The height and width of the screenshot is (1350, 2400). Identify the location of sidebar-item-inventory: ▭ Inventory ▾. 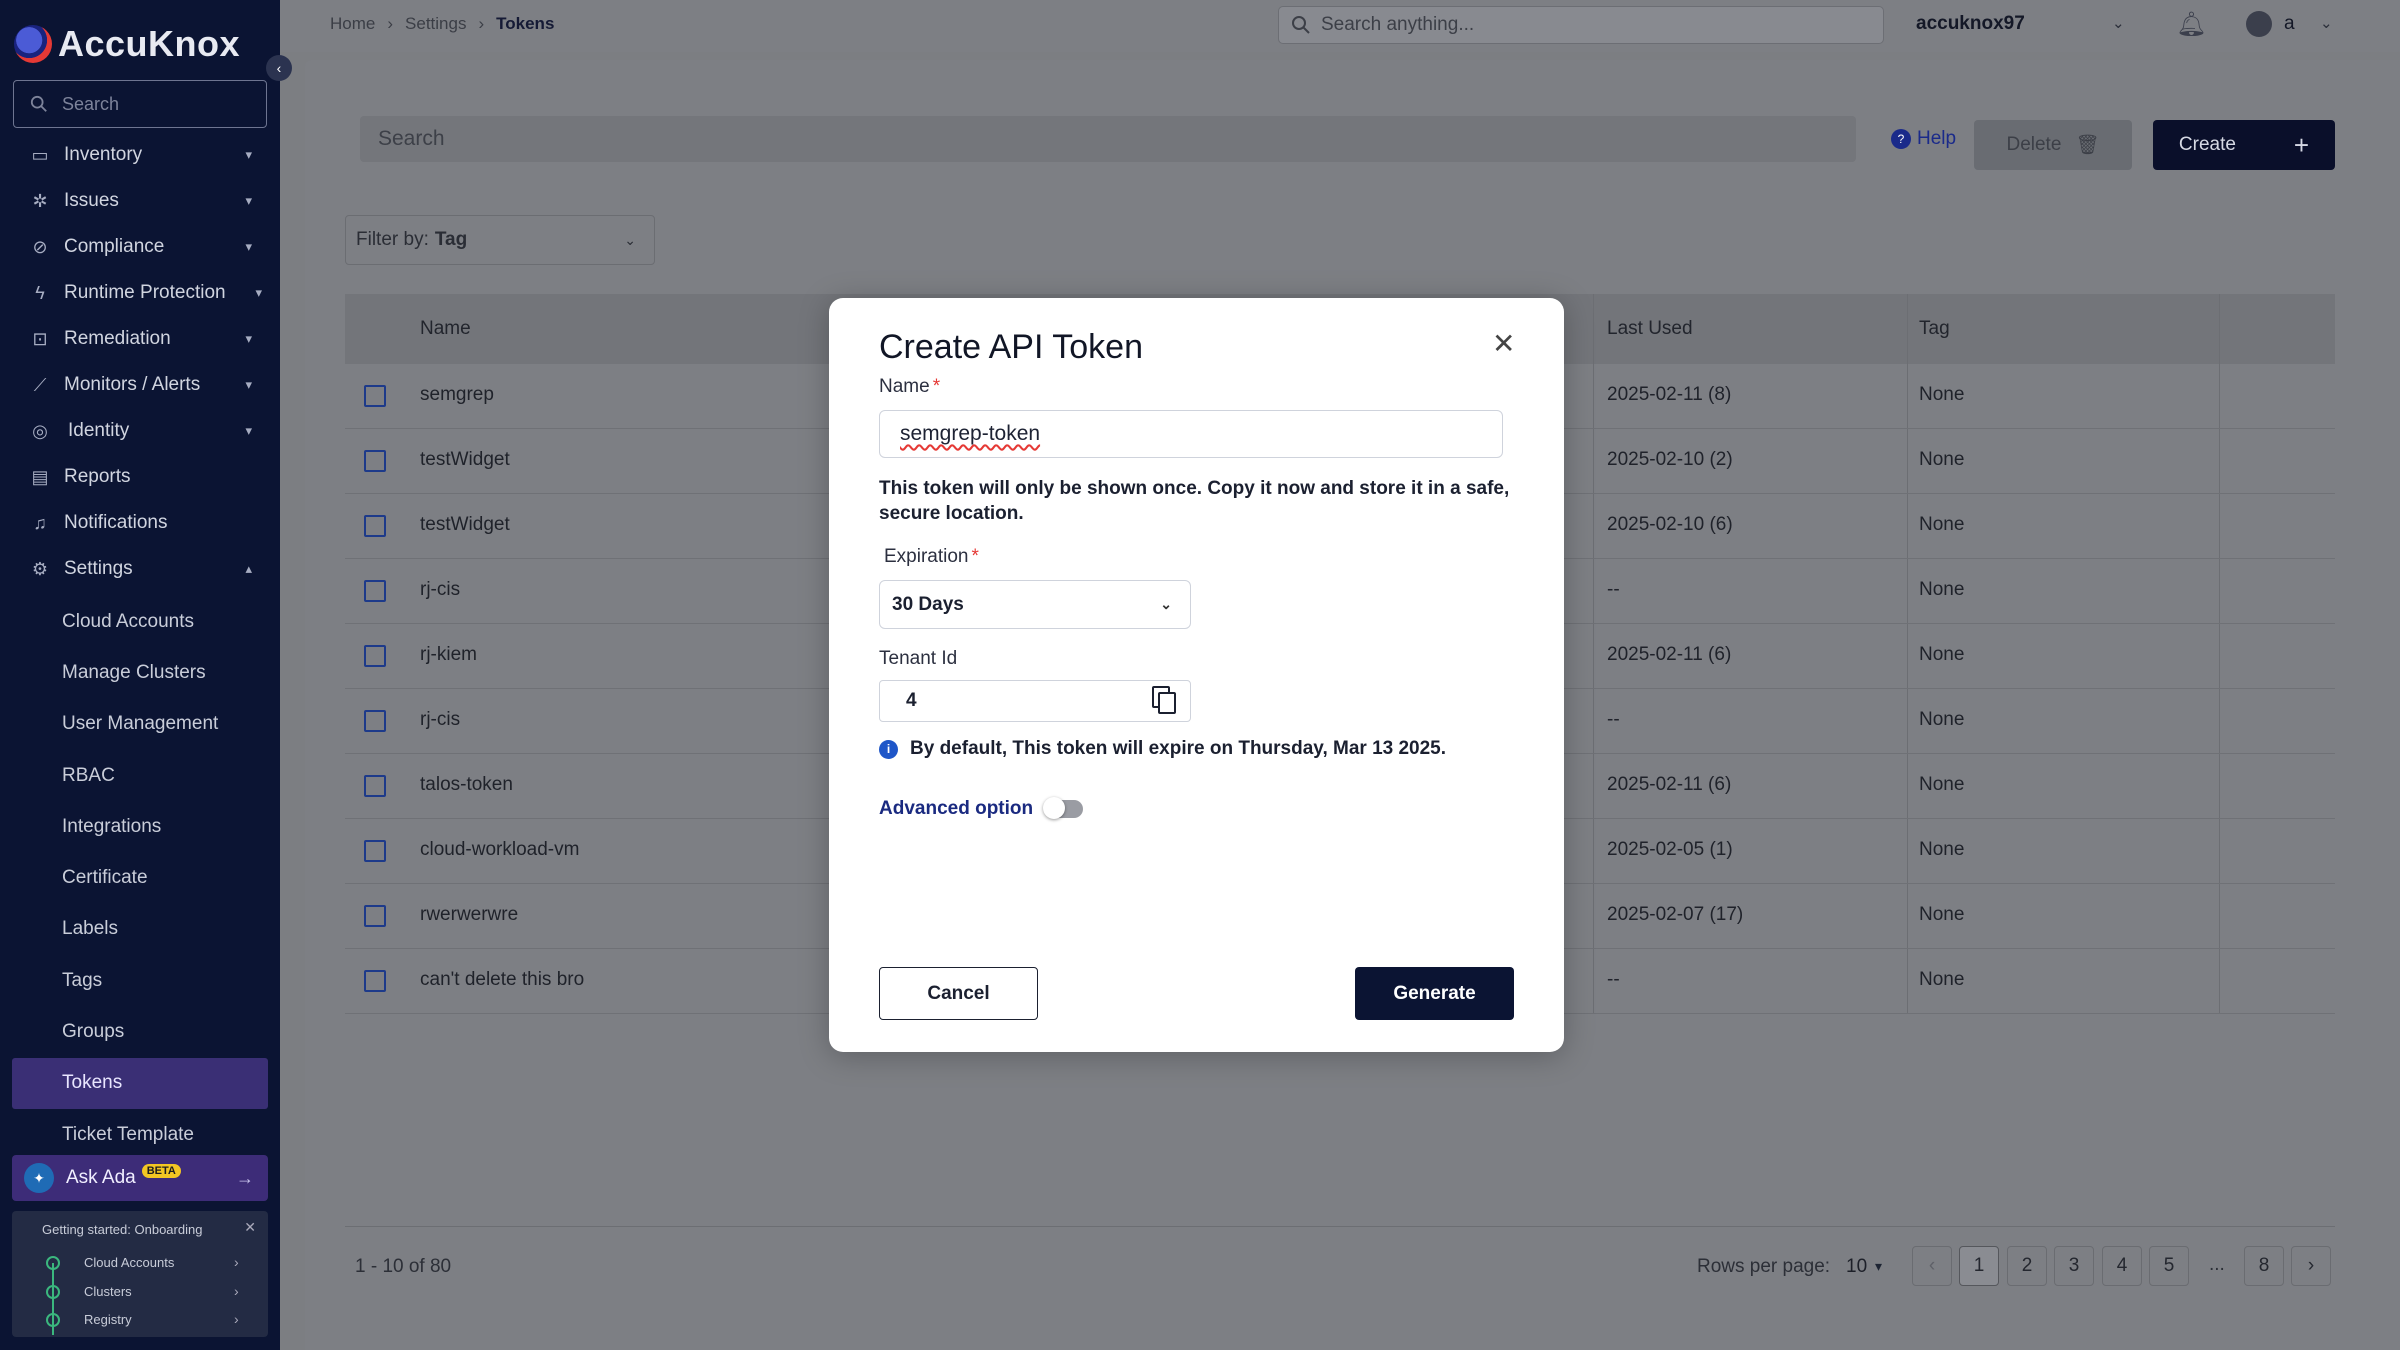
(140, 155).